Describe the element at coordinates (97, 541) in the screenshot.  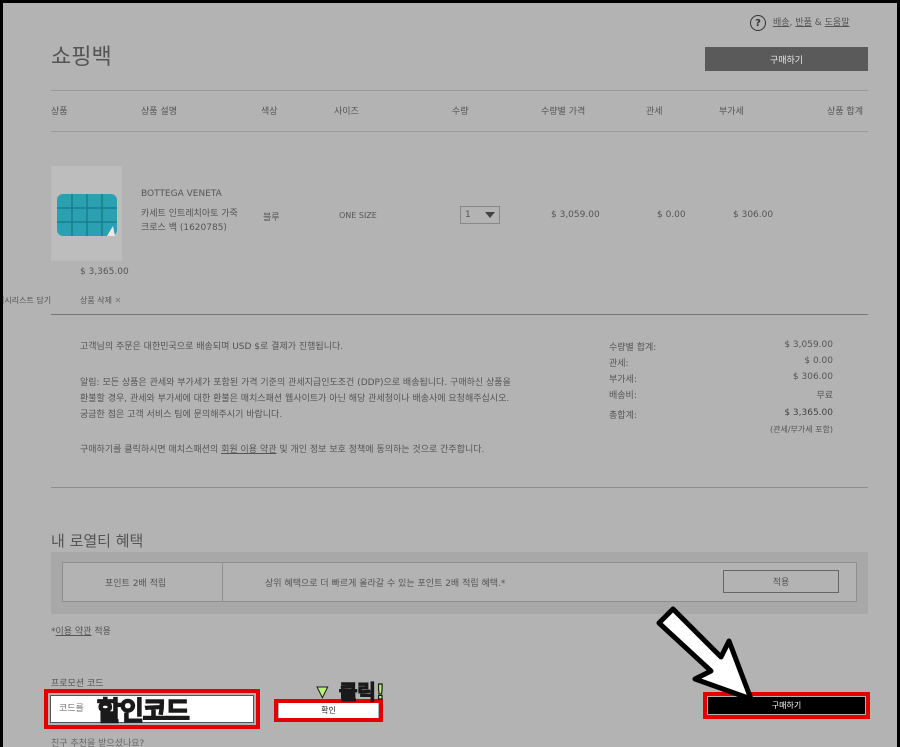
I see `loyalty-title: 내 로열티 혜택` at that location.